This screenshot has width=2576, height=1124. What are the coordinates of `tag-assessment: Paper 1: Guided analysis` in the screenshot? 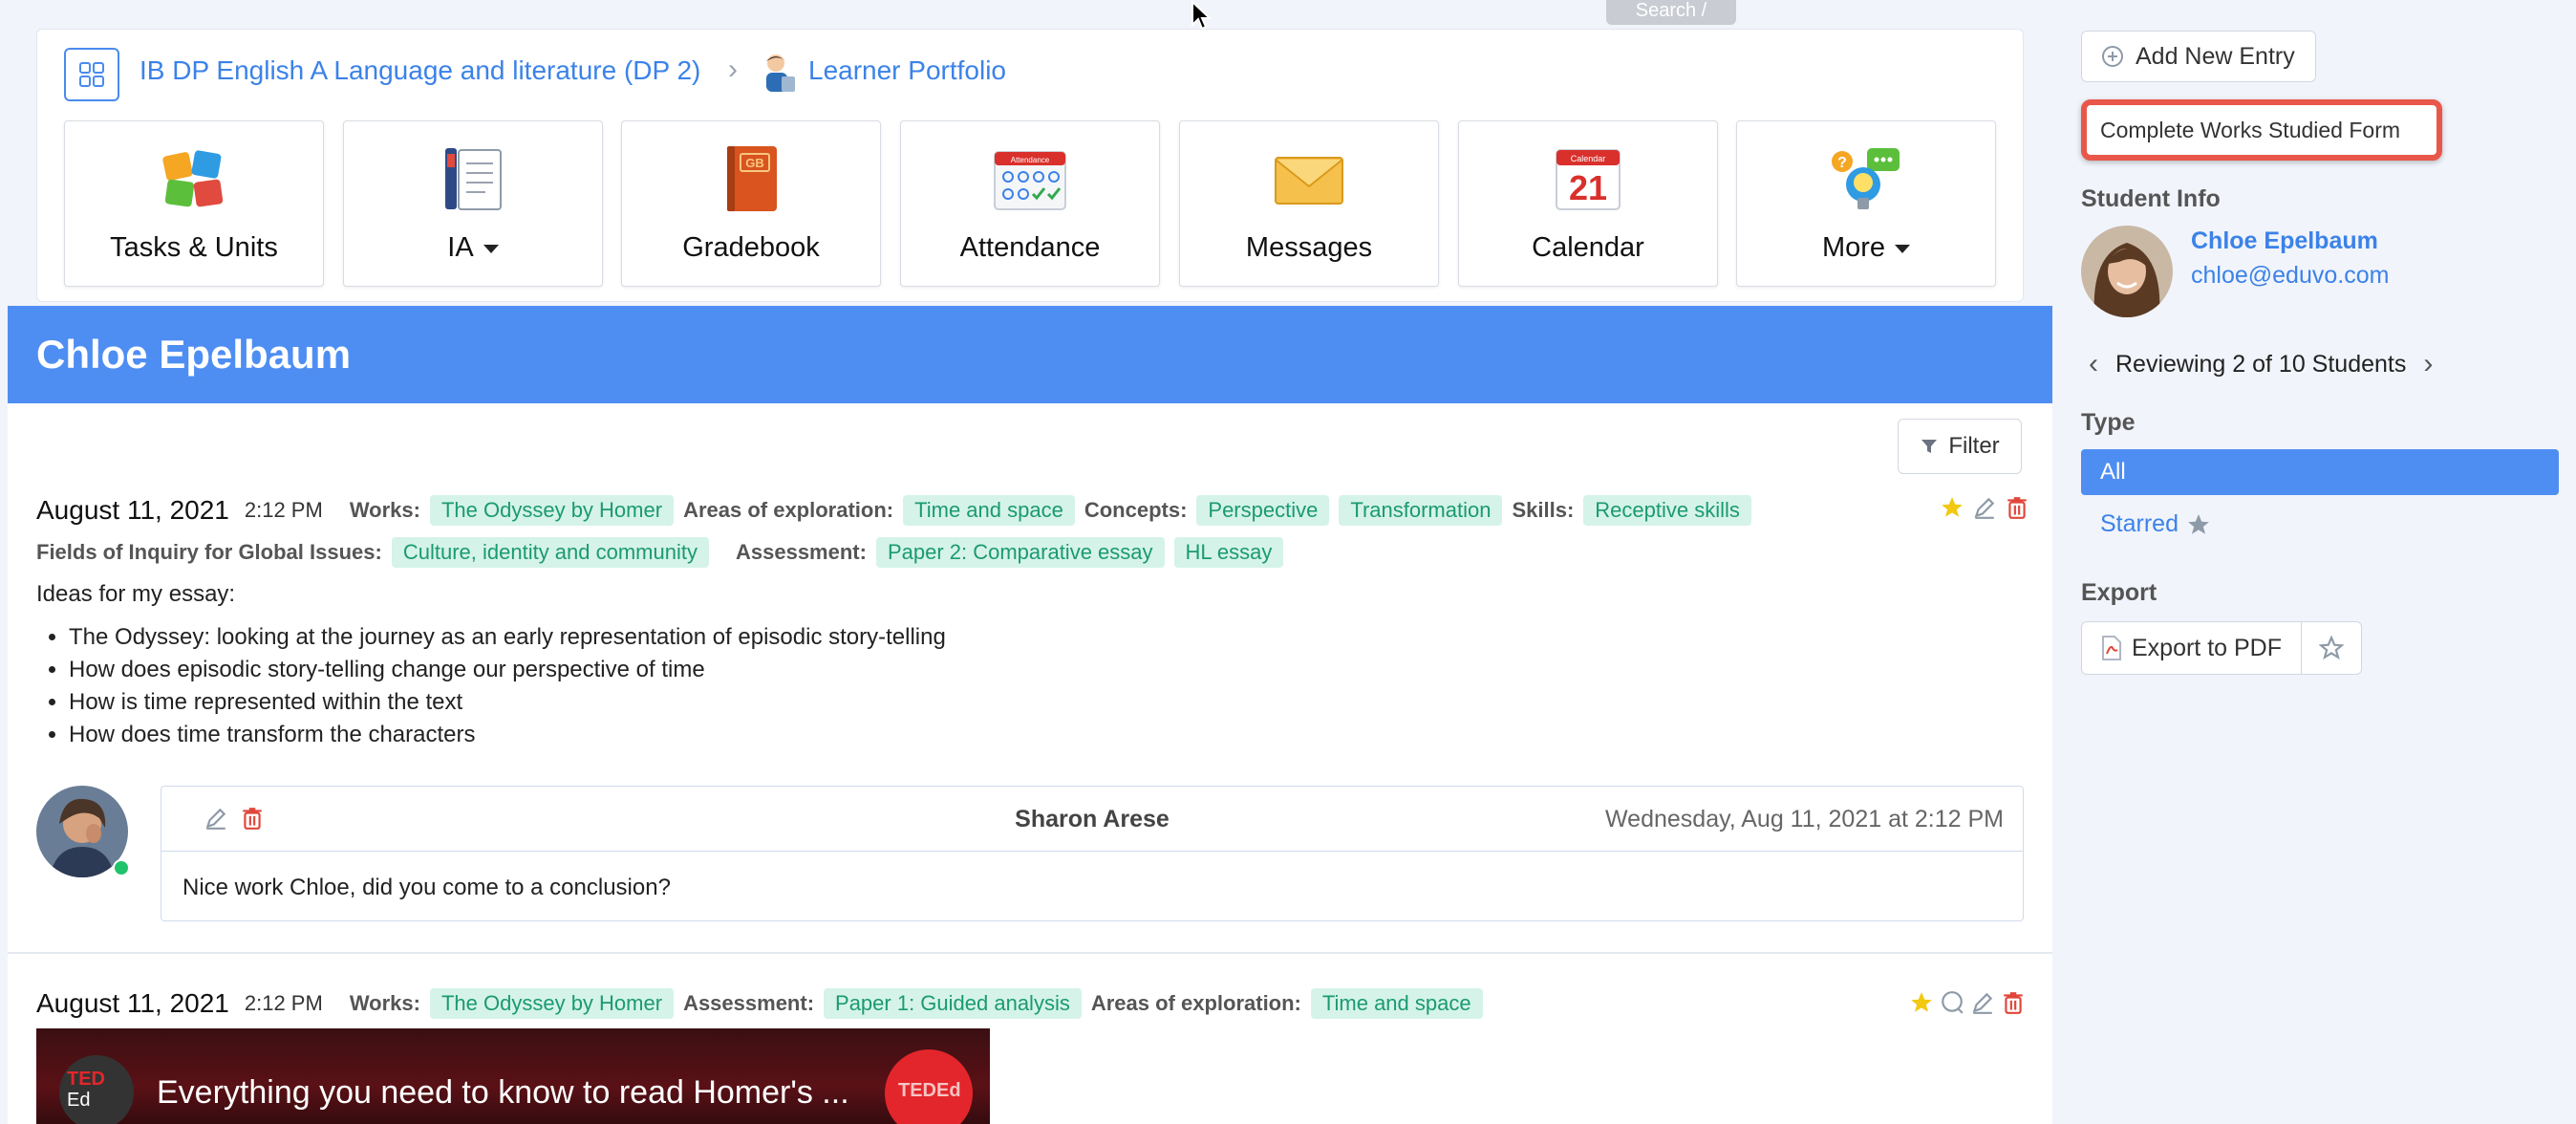 It's located at (953, 1003).